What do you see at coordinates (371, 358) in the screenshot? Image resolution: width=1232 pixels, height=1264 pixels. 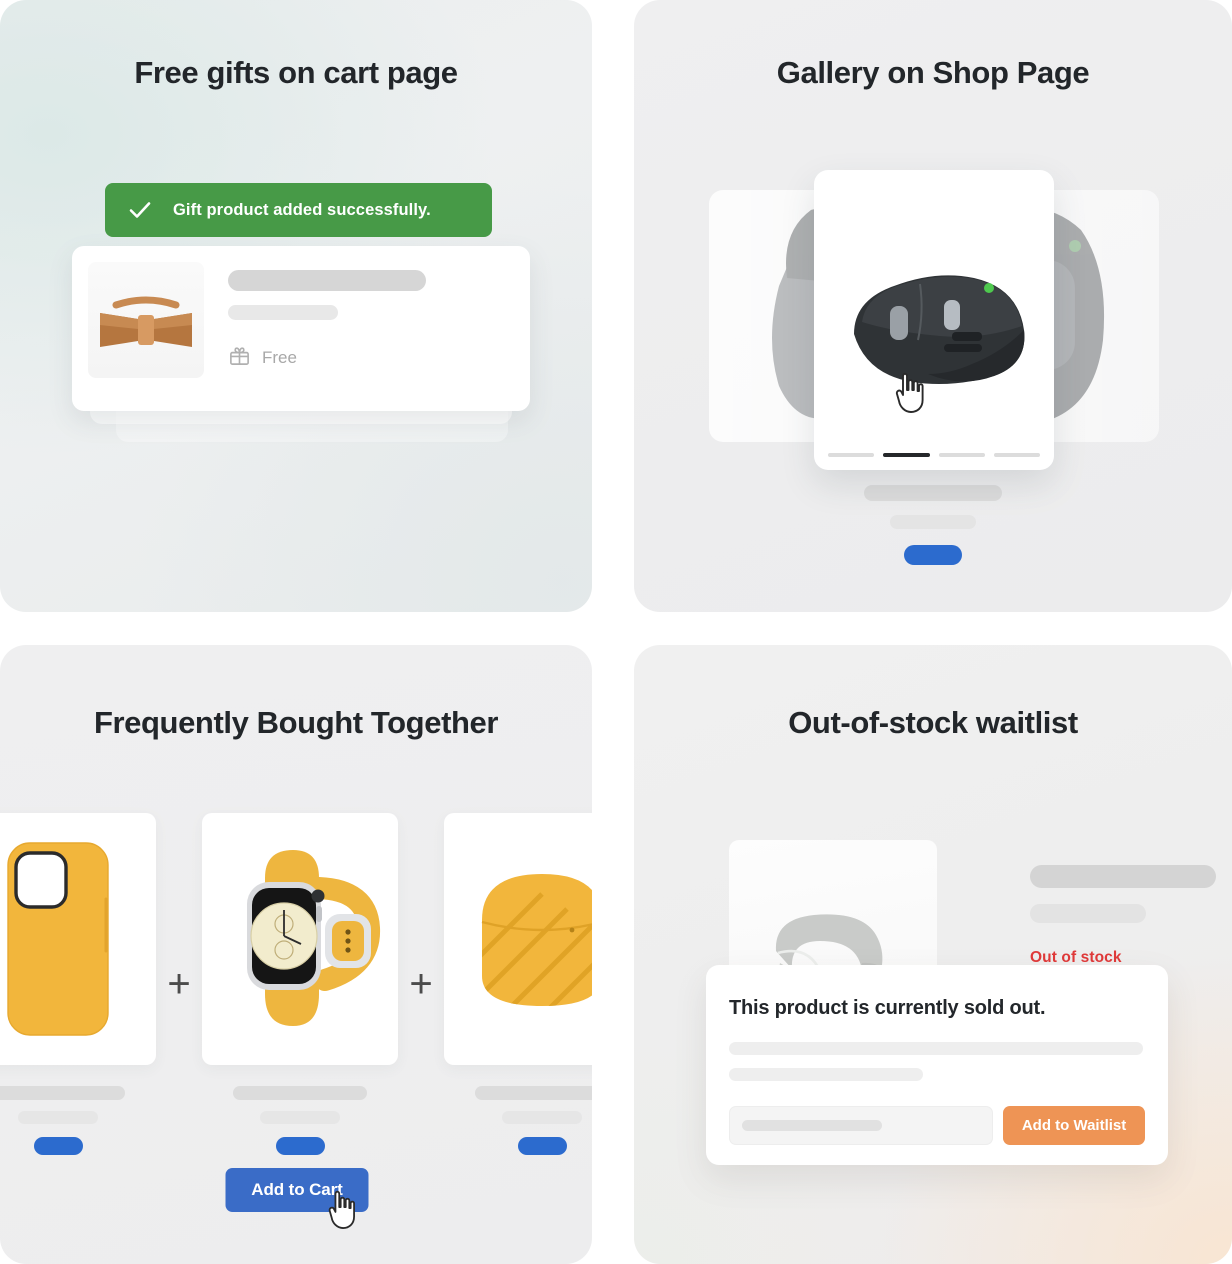 I see `gift-price-row: Free` at bounding box center [371, 358].